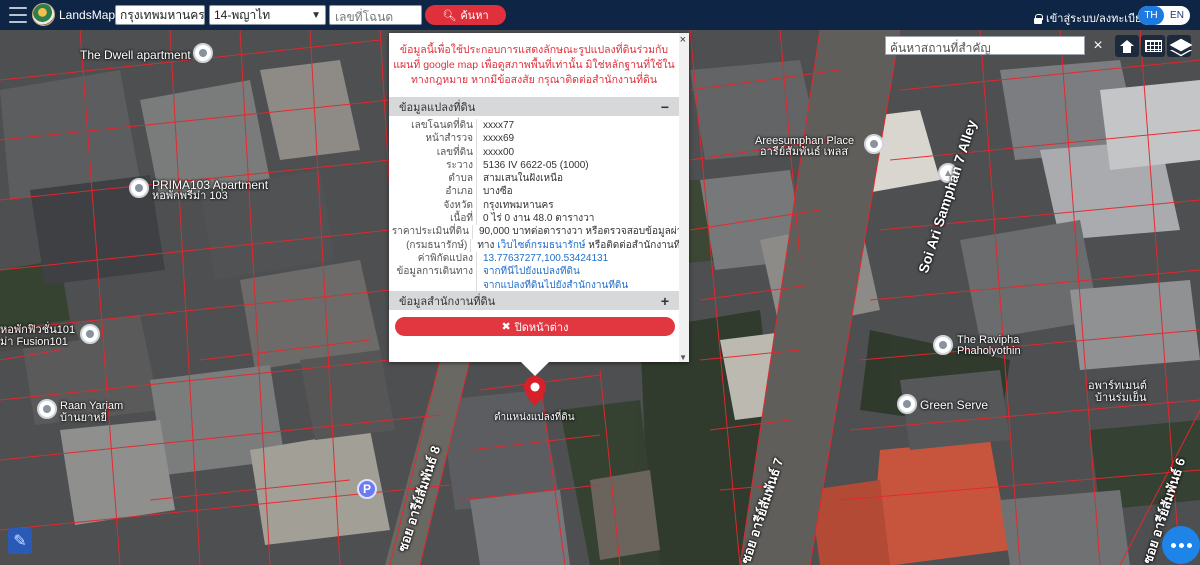  Describe the element at coordinates (447, 301) in the screenshot. I see `section-title: ข้อมูลสำนักงานที่ดิน` at that location.